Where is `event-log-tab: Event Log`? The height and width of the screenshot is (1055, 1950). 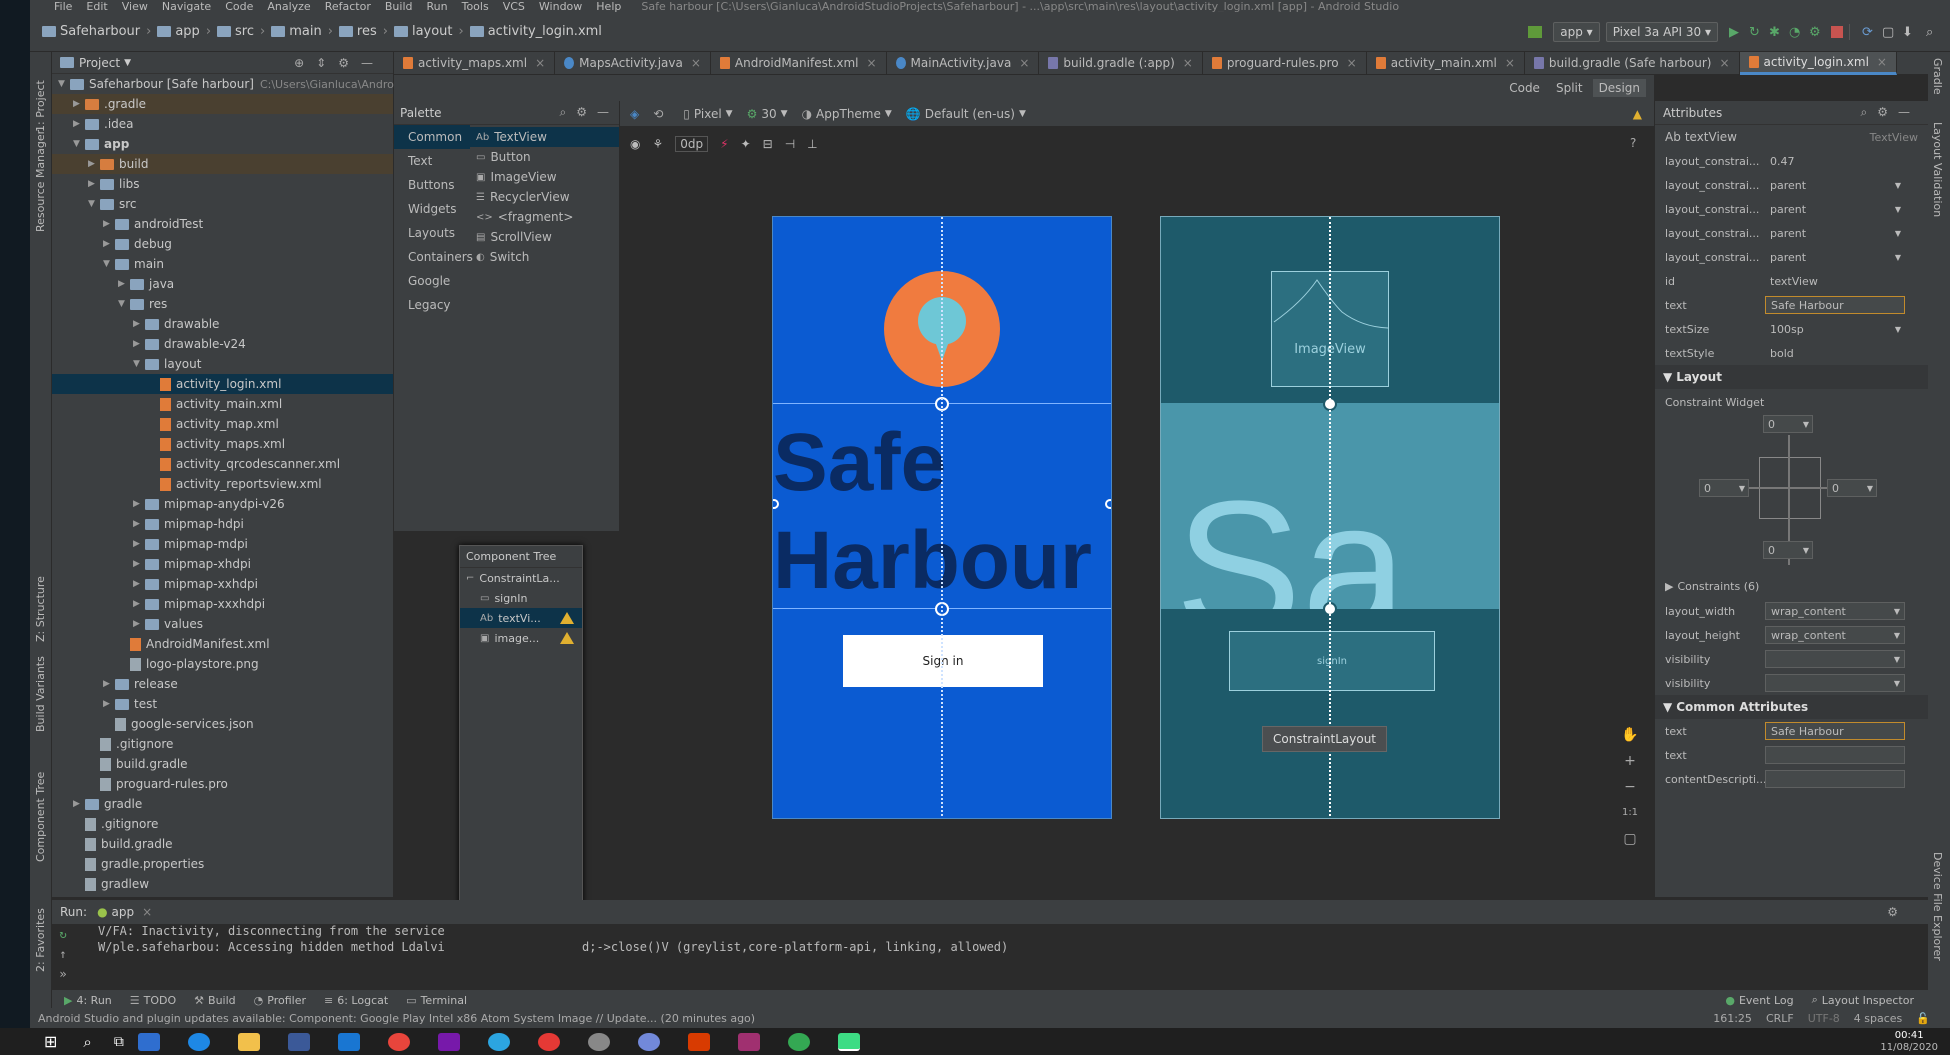
event-log-tab: Event Log is located at coordinates (1766, 1000).